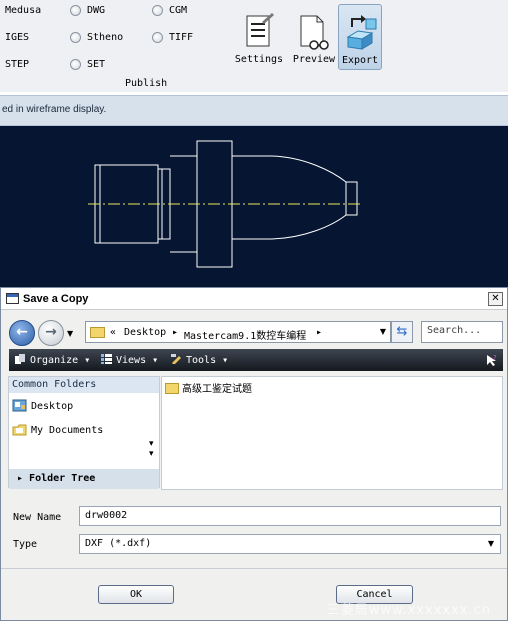 This screenshot has width=508, height=621. What do you see at coordinates (314, 59) in the screenshot?
I see `preview-label: Preview` at bounding box center [314, 59].